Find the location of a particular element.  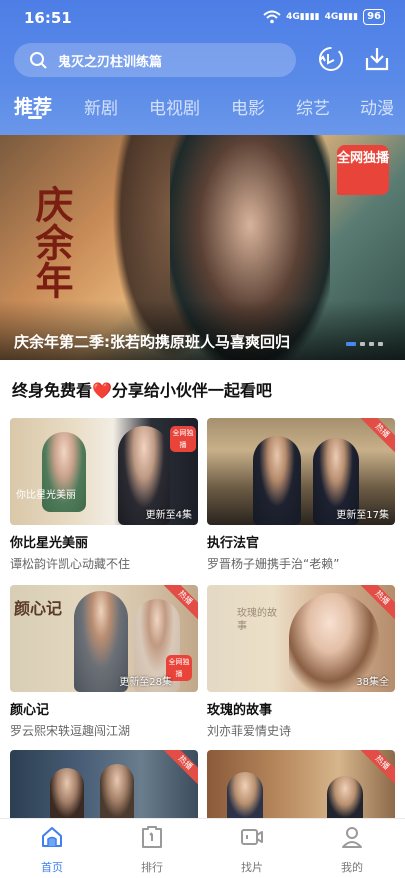

card-subtitle: 刘亦菲爱情史诗 is located at coordinates (249, 731).